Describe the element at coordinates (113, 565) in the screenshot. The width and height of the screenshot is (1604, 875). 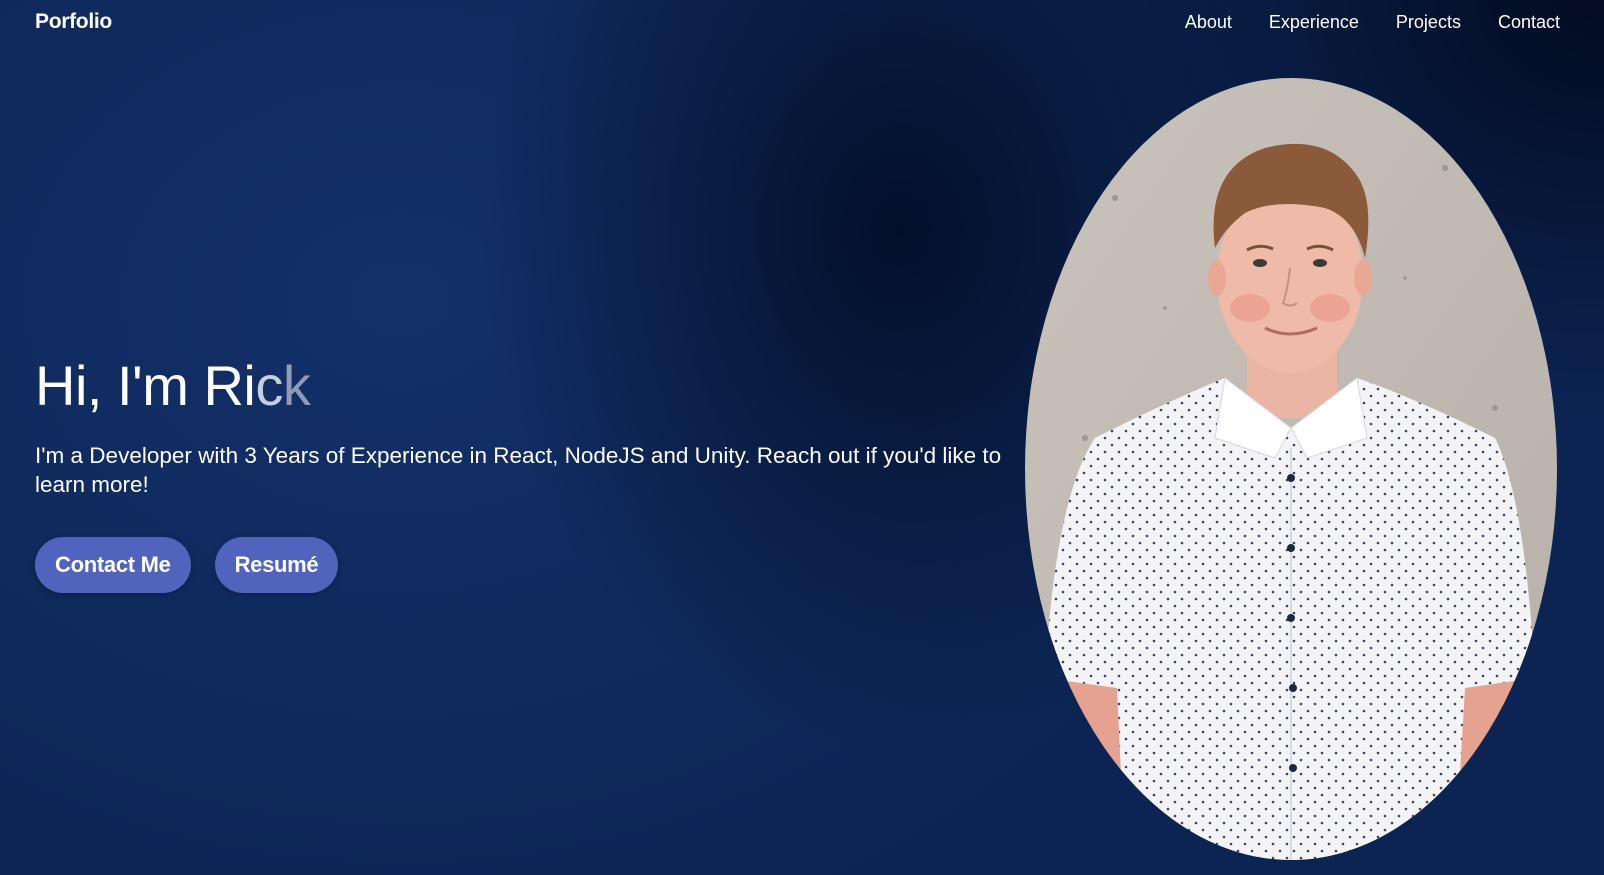
I see `contact-me-button: Contact Me` at that location.